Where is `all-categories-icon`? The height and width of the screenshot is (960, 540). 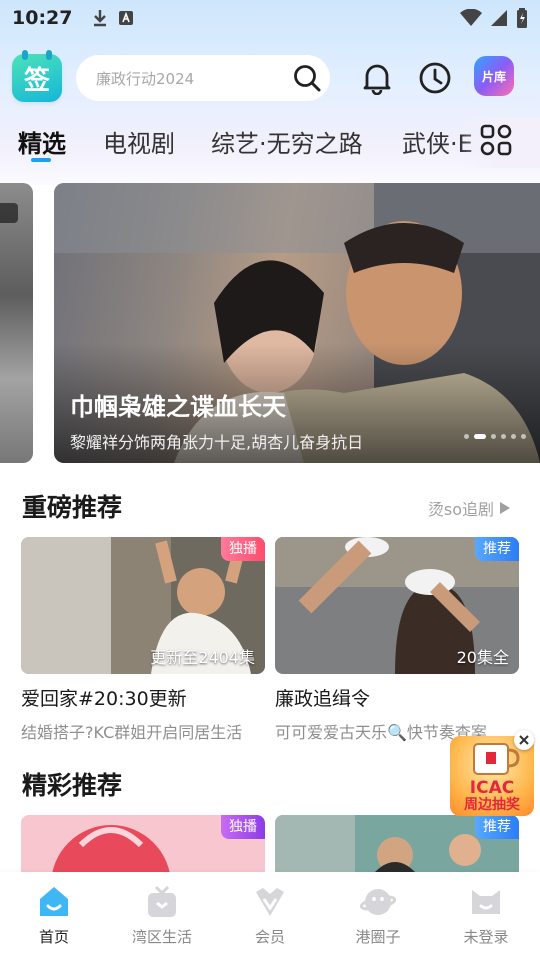 all-categories-icon is located at coordinates (496, 140).